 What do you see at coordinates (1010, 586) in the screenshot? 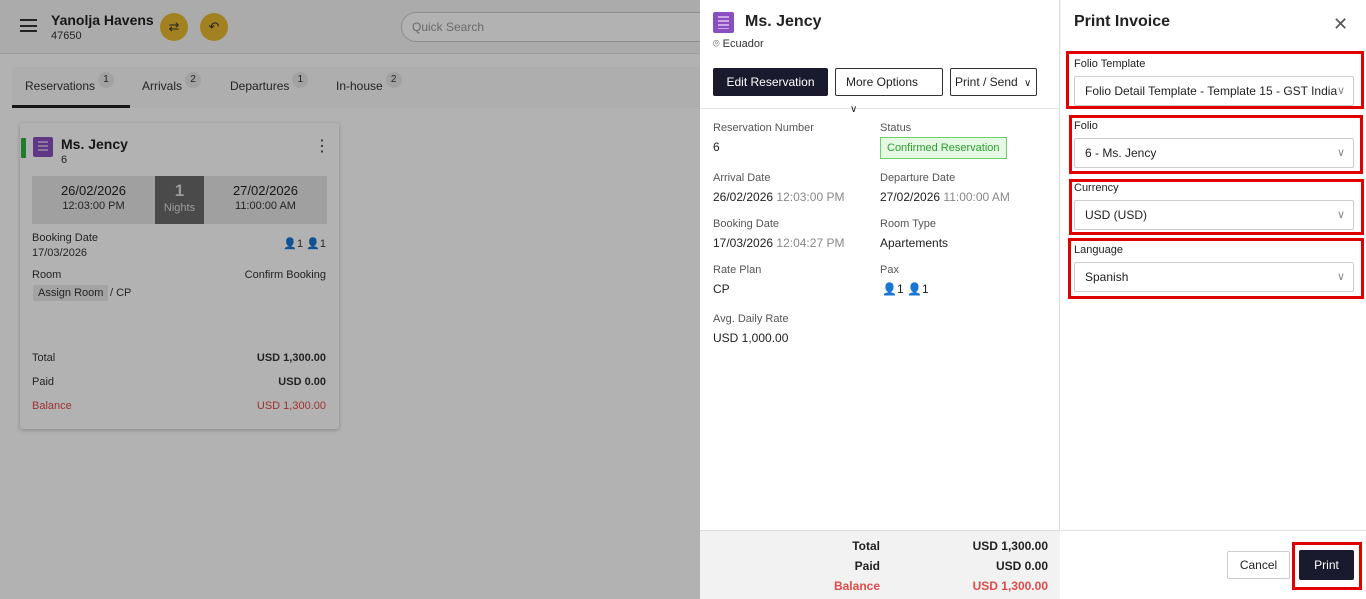
I see `balance-value: USD 1,300.00` at bounding box center [1010, 586].